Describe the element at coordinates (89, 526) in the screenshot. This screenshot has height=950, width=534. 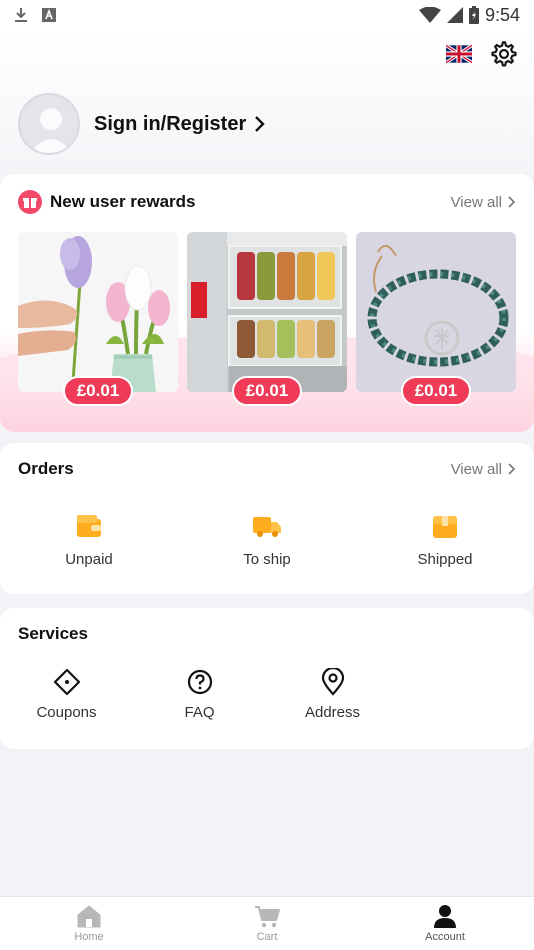
I see `wallet-icon` at that location.